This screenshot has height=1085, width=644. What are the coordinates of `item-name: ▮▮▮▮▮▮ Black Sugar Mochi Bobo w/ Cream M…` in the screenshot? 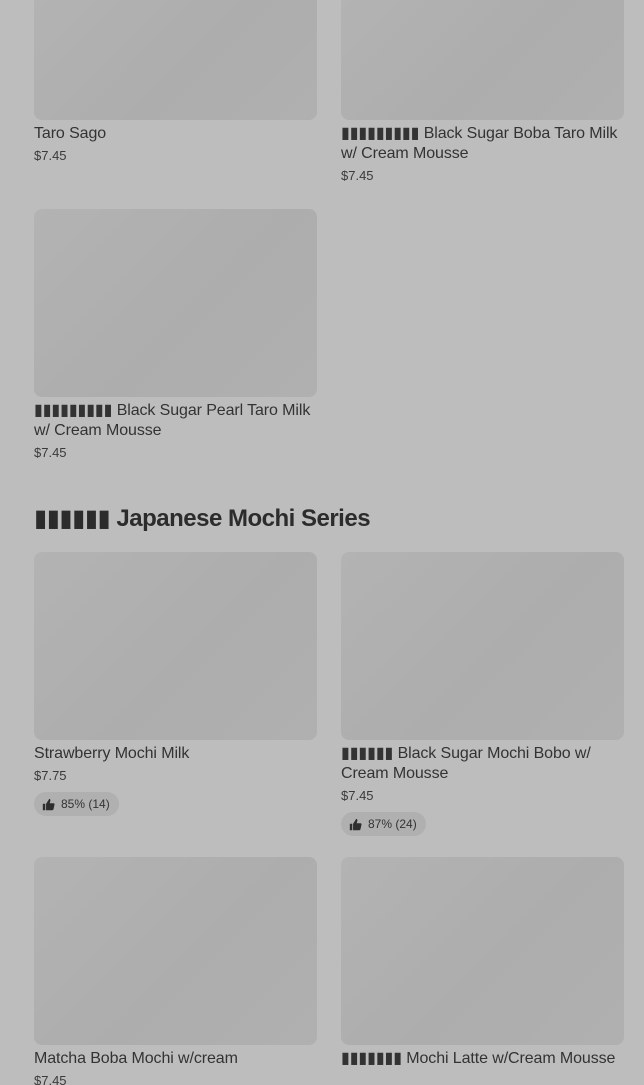 It's located at (466, 763).